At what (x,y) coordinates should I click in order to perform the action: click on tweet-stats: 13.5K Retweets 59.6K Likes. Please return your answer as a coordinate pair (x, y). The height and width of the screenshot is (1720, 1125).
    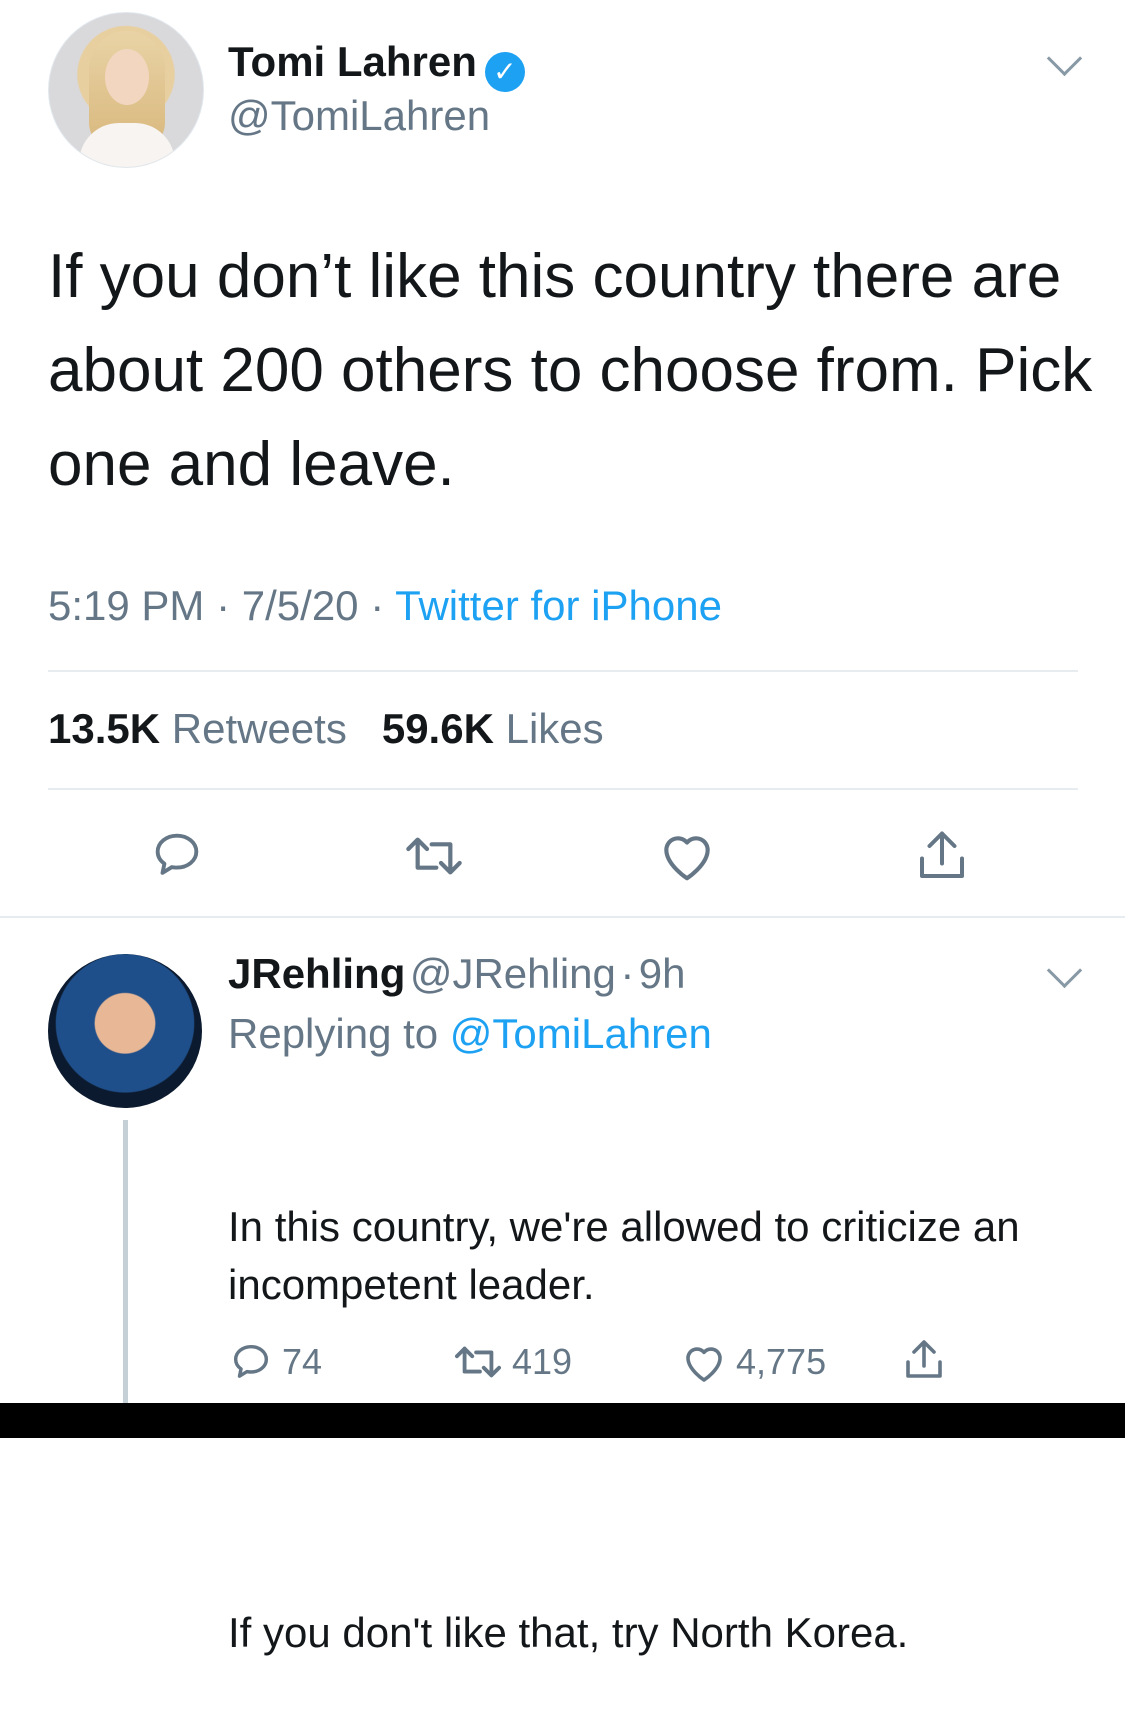
    Looking at the image, I should click on (326, 729).